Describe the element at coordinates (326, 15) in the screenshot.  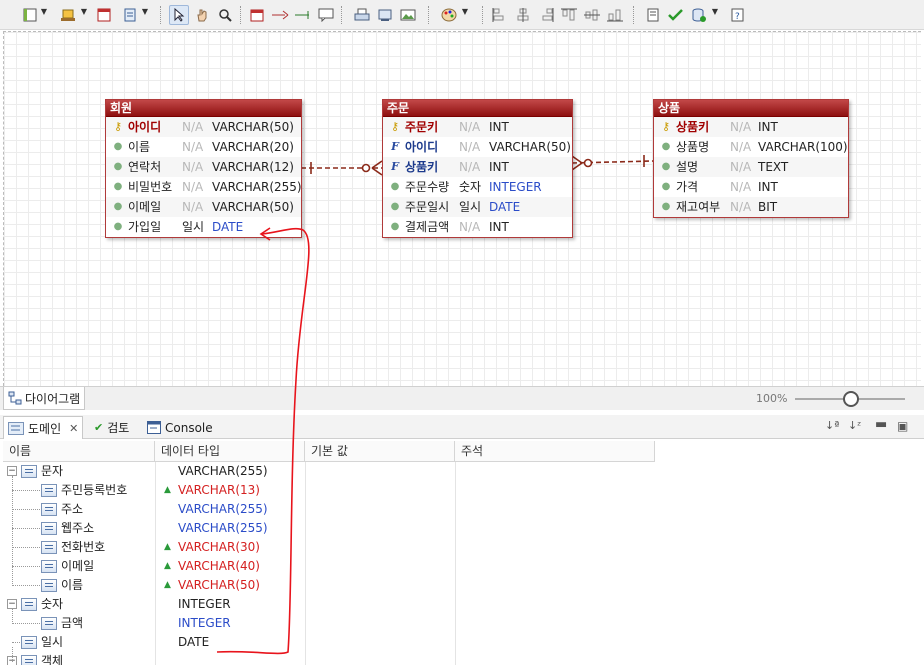
I see `note-icon` at that location.